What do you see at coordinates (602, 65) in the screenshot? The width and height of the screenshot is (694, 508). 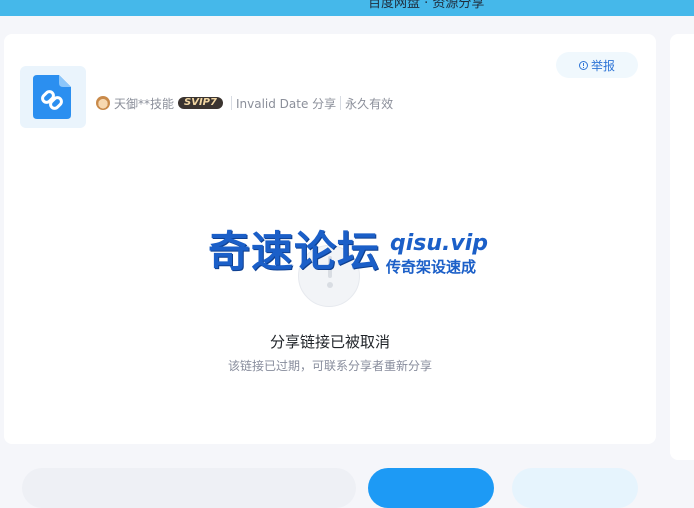 I see `report-label: 举报` at bounding box center [602, 65].